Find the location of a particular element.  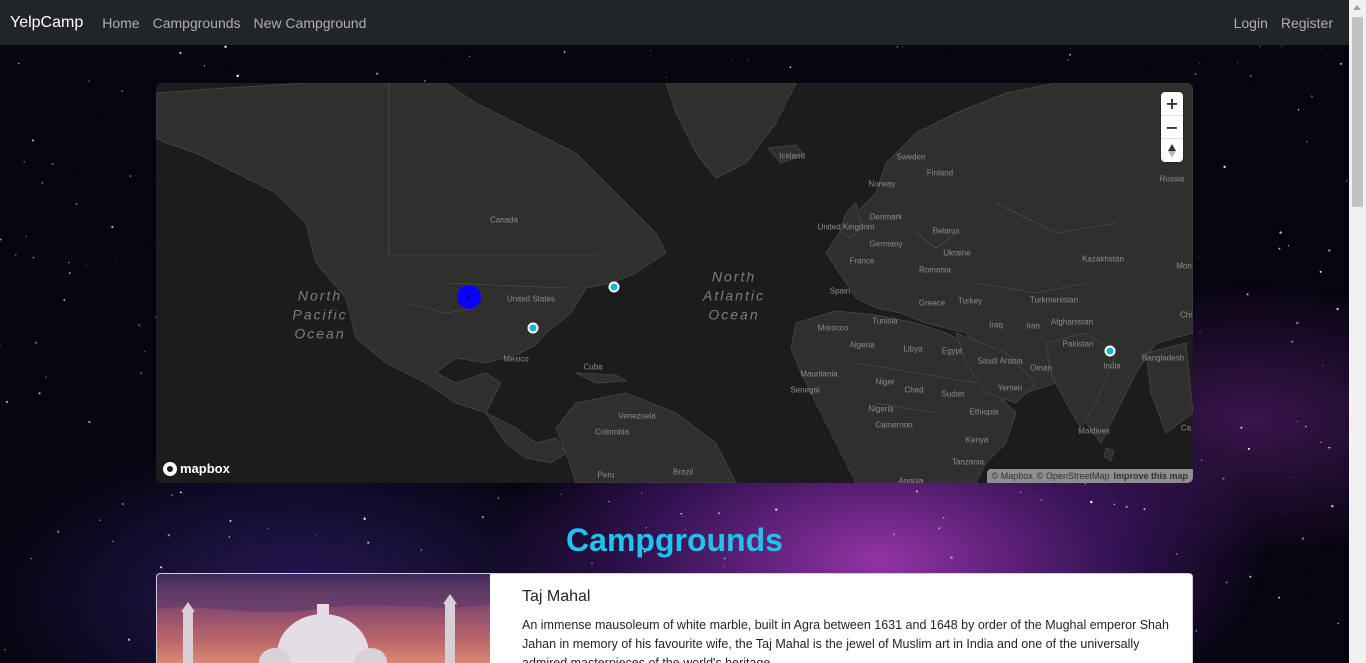

country-label: Senegal is located at coordinates (805, 390).